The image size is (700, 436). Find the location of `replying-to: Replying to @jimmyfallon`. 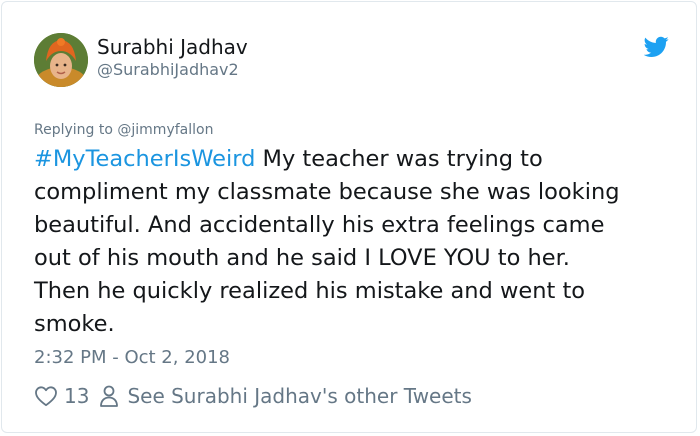

replying-to: Replying to @jimmyfallon is located at coordinates (123, 130).